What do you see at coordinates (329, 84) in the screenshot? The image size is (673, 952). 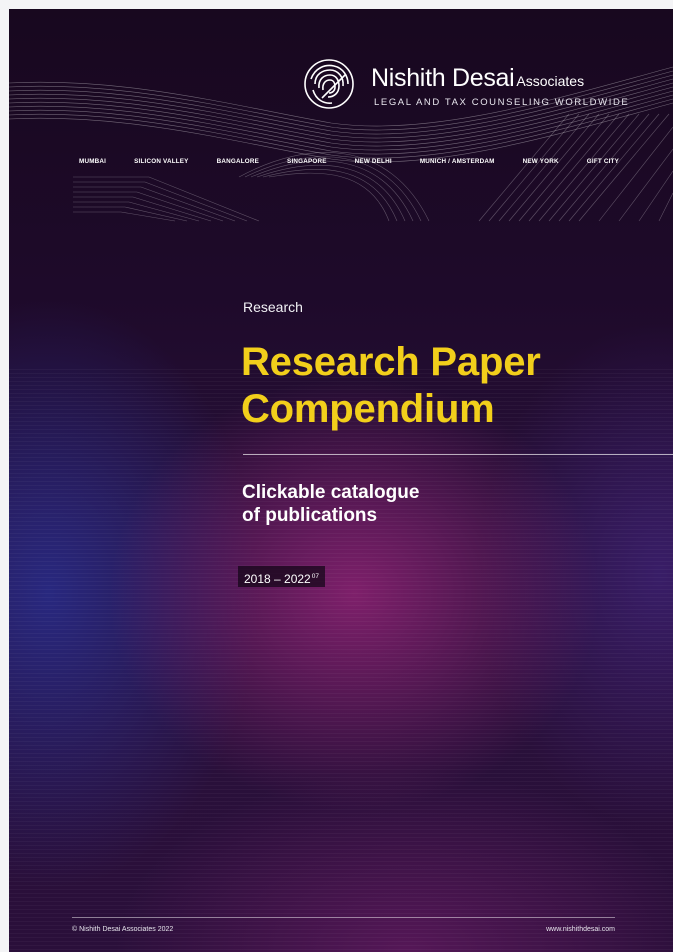 I see `fingerprint-emblem-icon` at bounding box center [329, 84].